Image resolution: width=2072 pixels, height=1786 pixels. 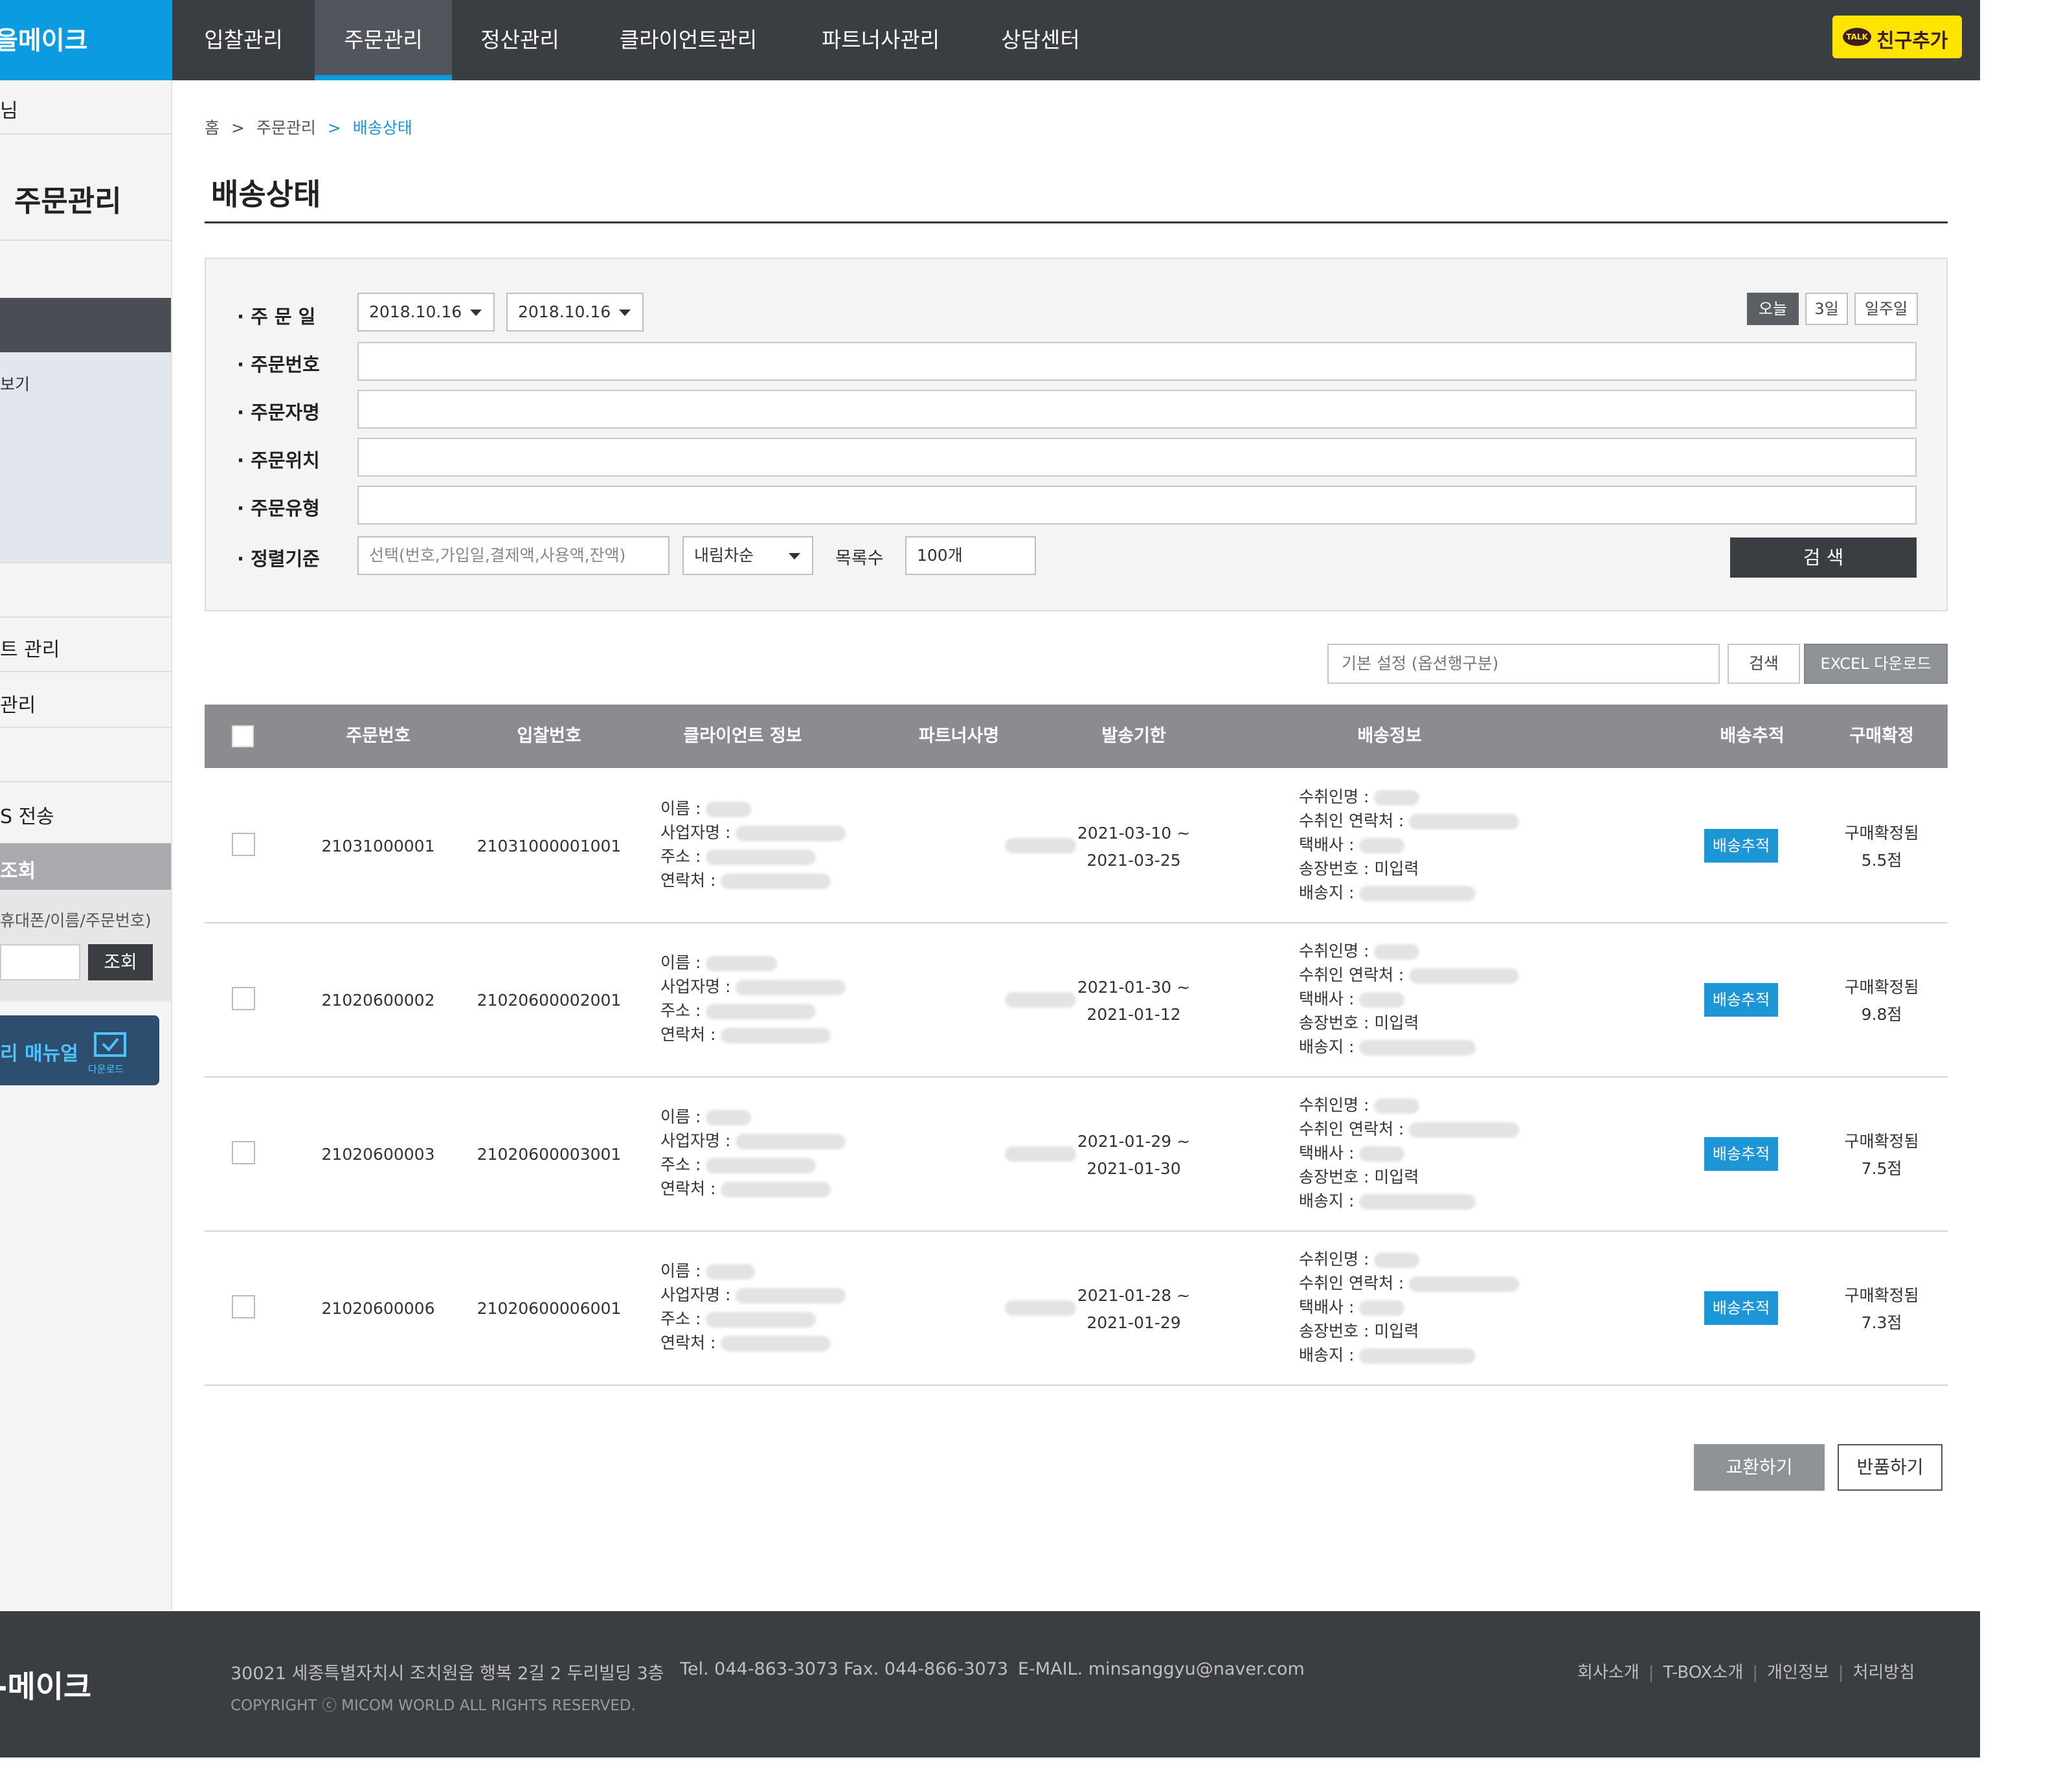 I want to click on sidebar-item-manage: 관리, so click(x=18, y=703).